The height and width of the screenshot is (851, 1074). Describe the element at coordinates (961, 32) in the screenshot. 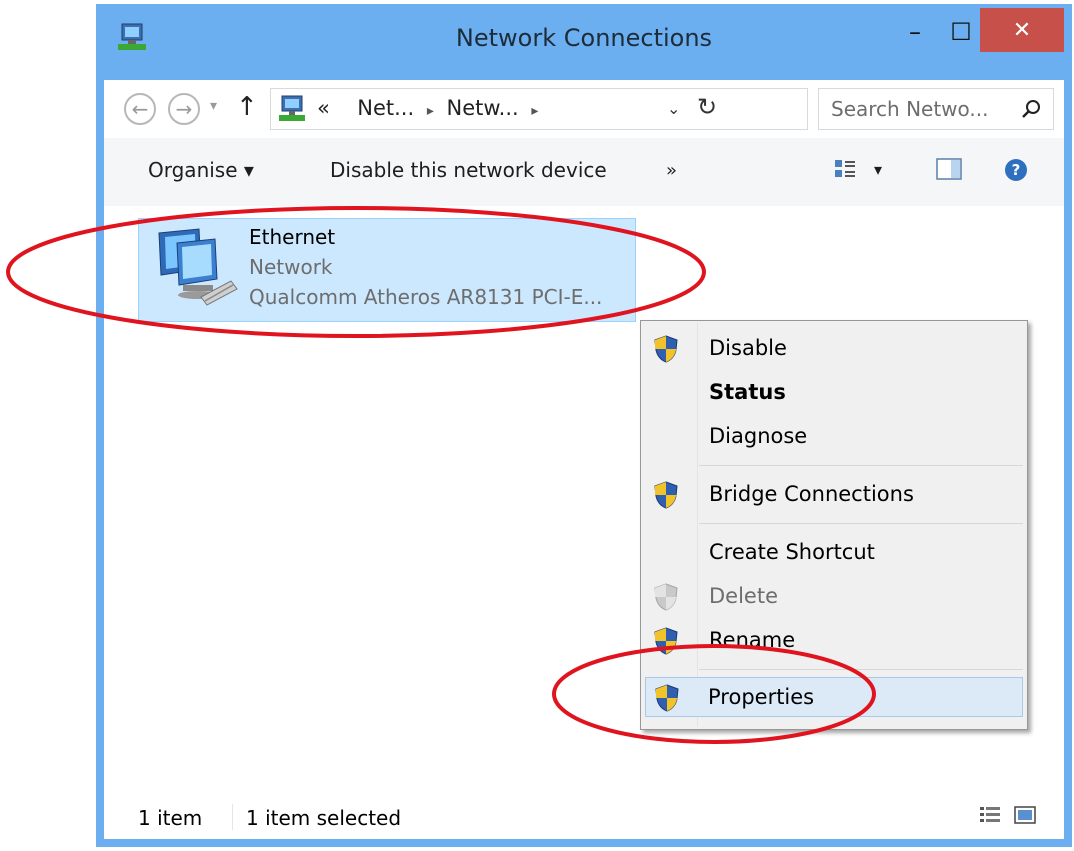

I see `maximize-button: ☐` at that location.